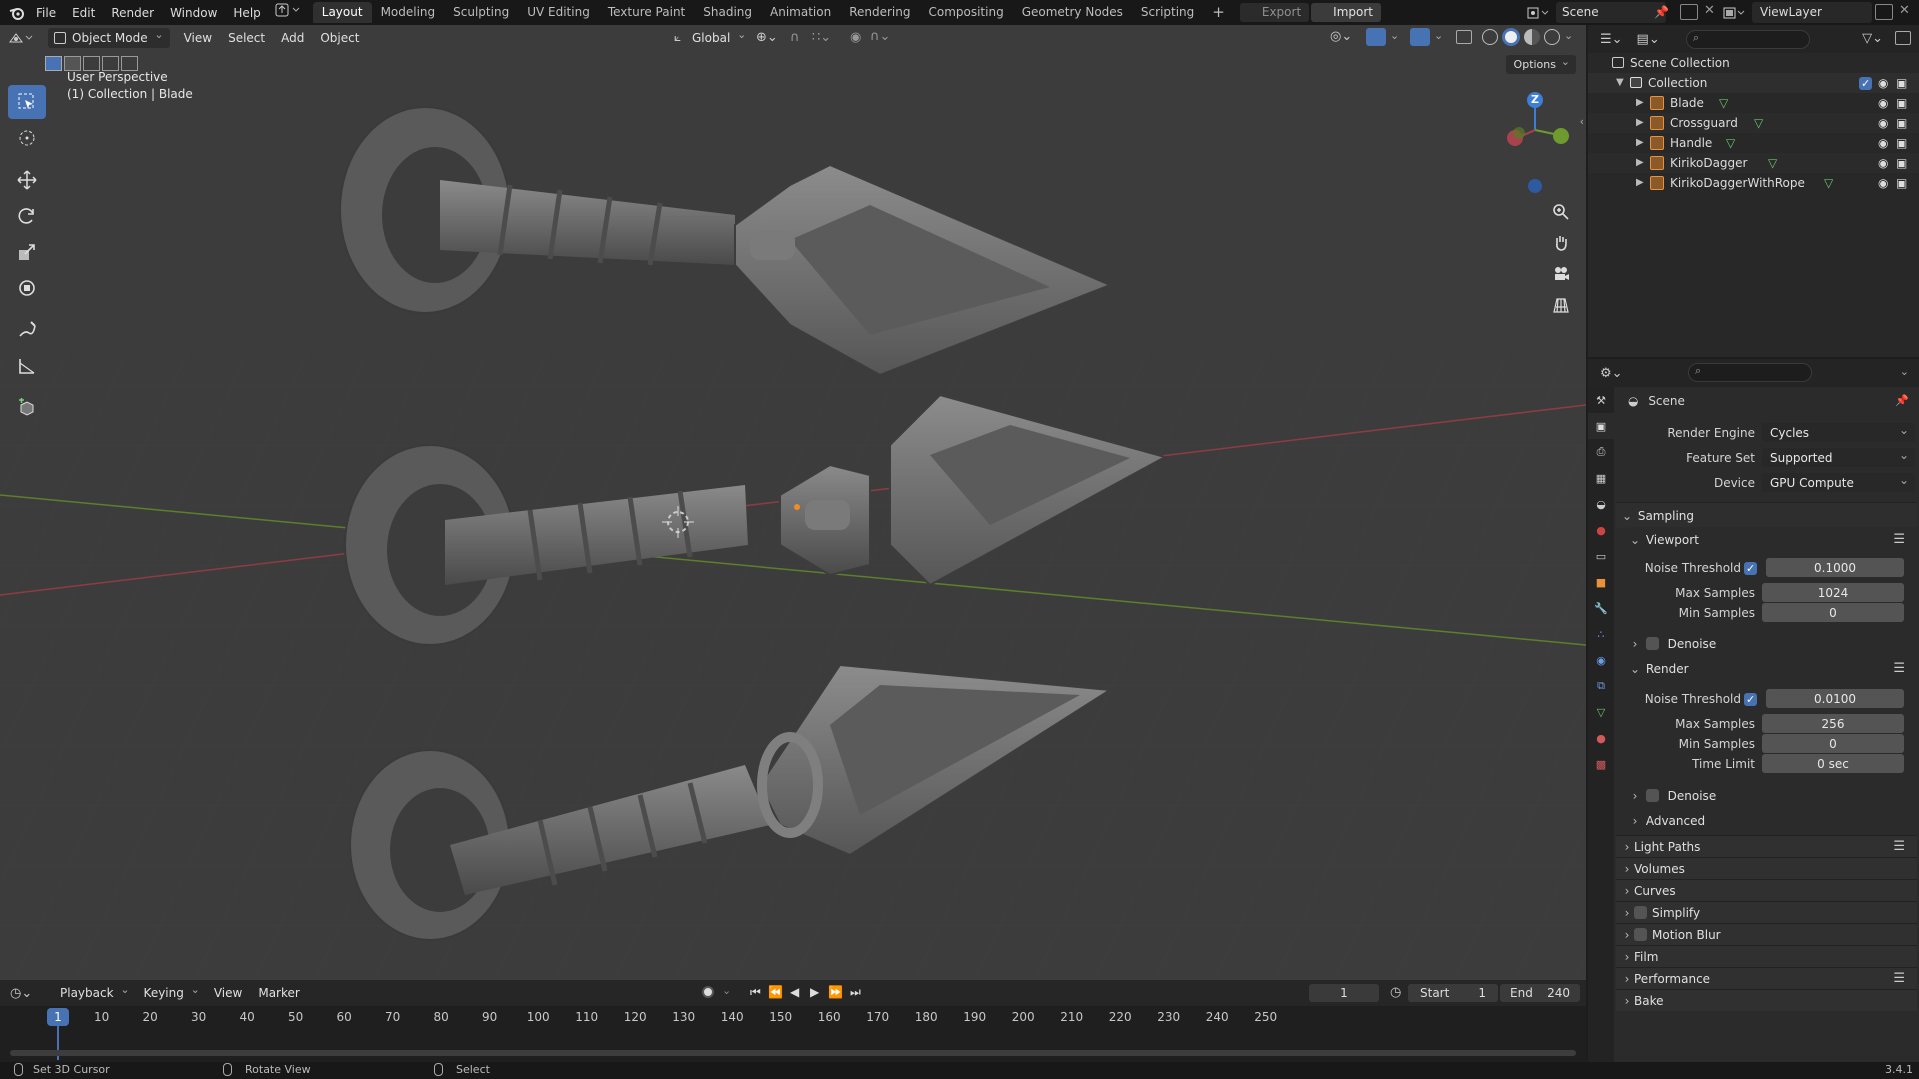  I want to click on viewport-menu-object: Object, so click(339, 38).